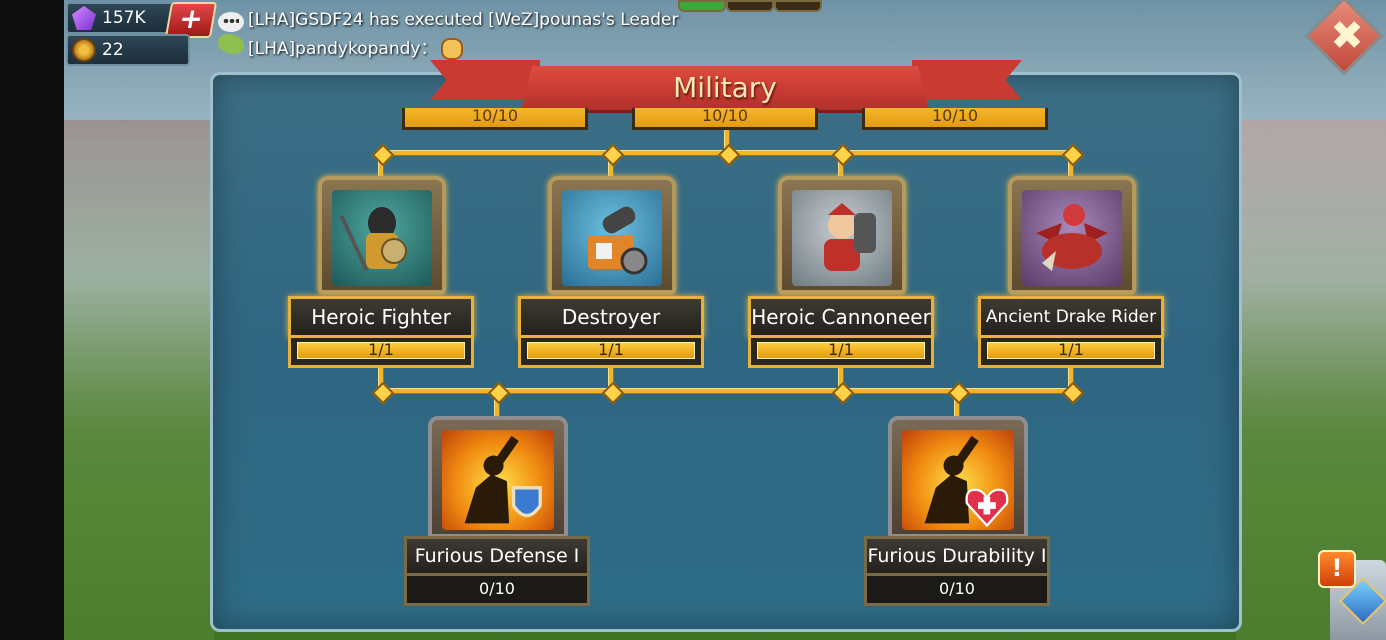  I want to click on heroic-fighter-icon, so click(373, 239).